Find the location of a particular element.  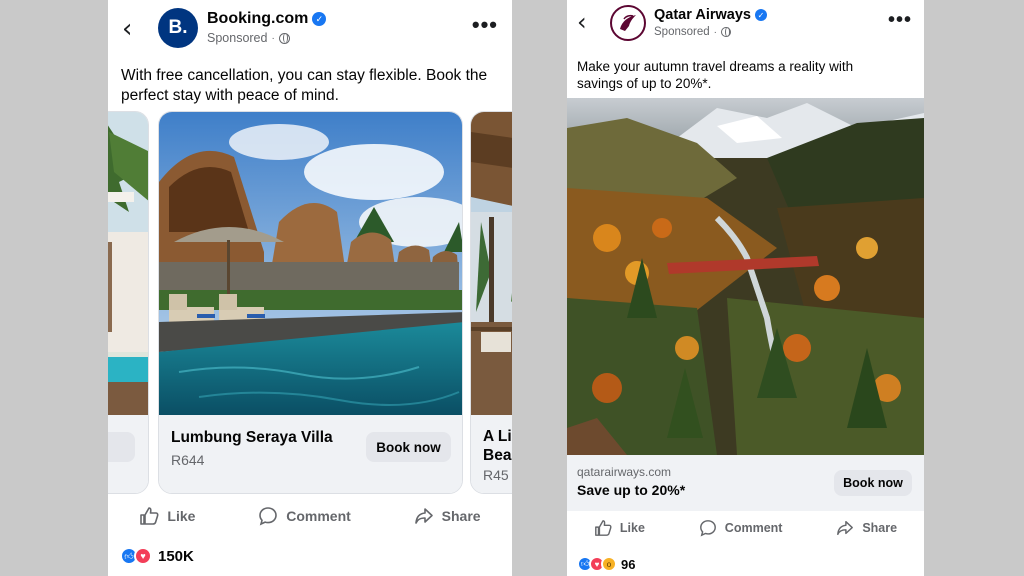

page-name: Booking.com ✓ is located at coordinates (267, 19).